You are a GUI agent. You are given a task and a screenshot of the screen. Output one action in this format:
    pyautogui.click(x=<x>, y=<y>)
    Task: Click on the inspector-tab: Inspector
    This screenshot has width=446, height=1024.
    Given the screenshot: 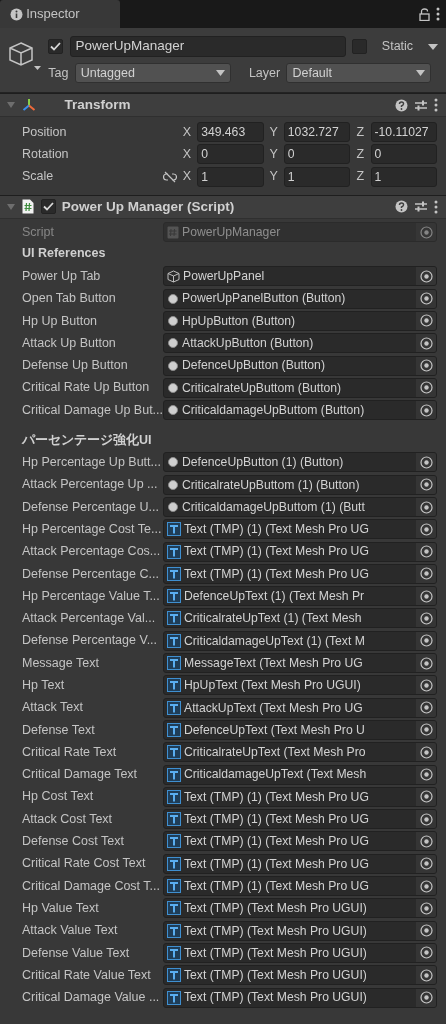 What is the action you would take?
    pyautogui.click(x=60, y=14)
    